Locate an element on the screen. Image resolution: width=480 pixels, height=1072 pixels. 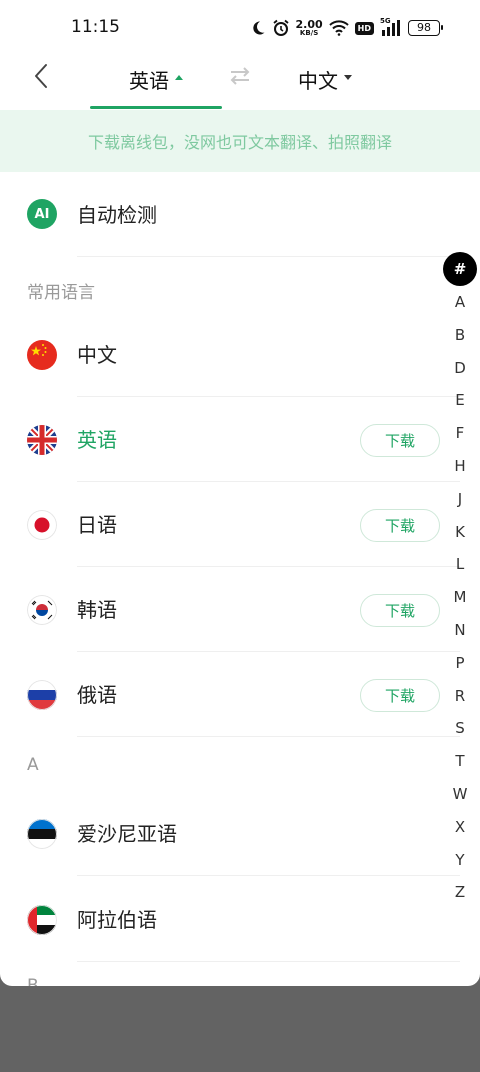
offline-package-text: 下载离线包，没网也可文本翻译、拍照翻译 is located at coordinates (239, 142).